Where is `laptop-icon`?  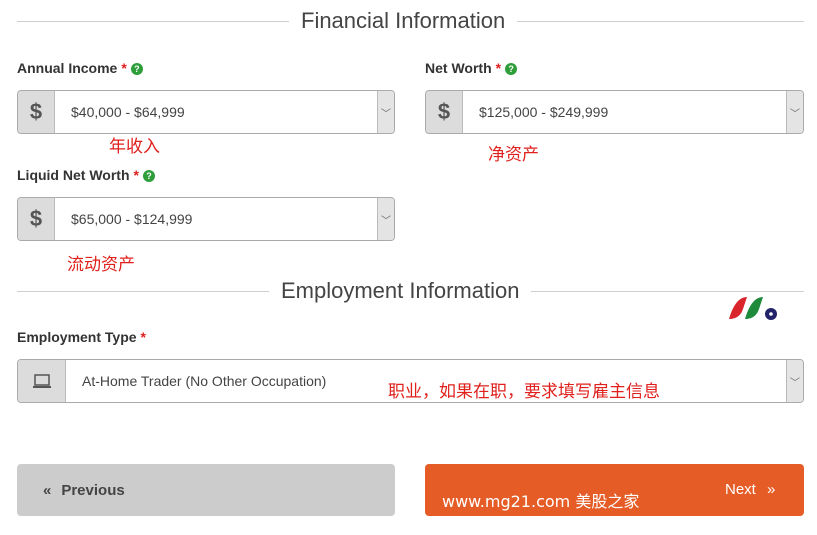 laptop-icon is located at coordinates (42, 381).